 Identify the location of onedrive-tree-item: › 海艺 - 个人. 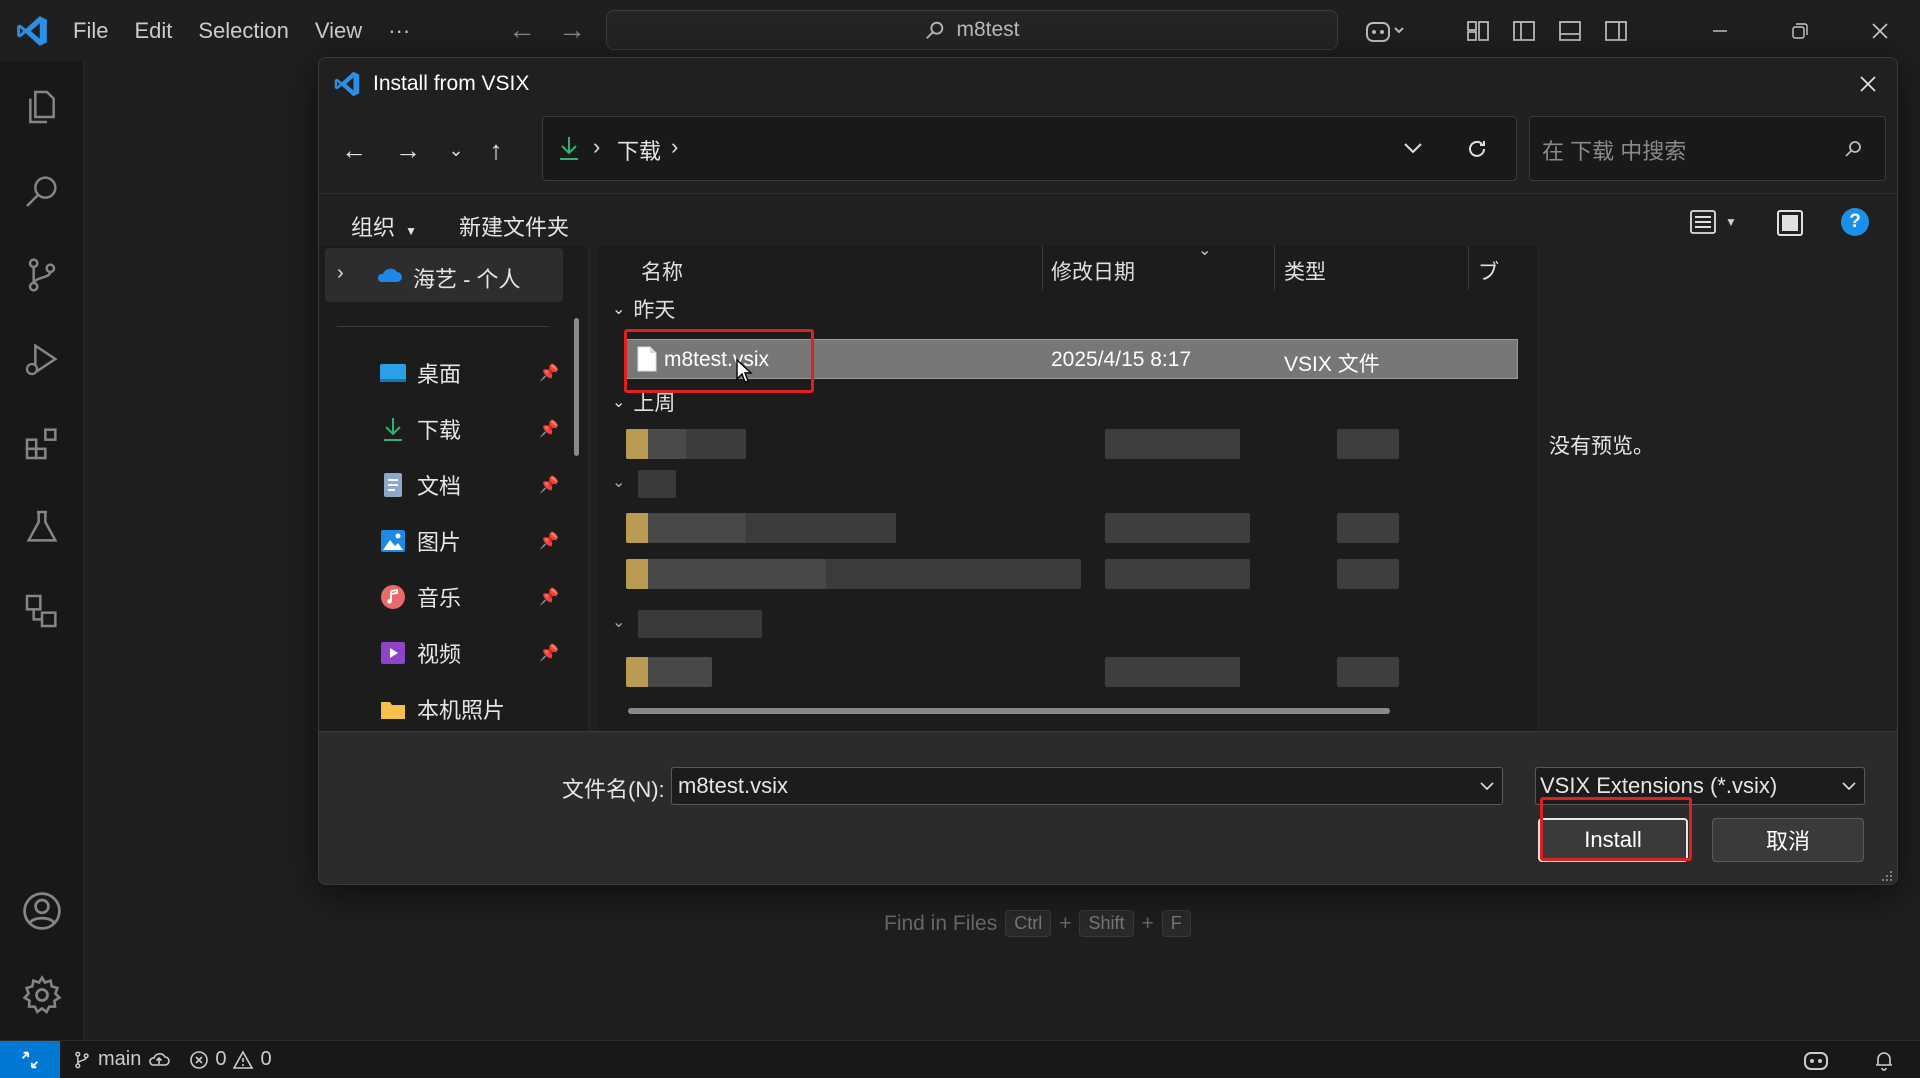
(444, 275).